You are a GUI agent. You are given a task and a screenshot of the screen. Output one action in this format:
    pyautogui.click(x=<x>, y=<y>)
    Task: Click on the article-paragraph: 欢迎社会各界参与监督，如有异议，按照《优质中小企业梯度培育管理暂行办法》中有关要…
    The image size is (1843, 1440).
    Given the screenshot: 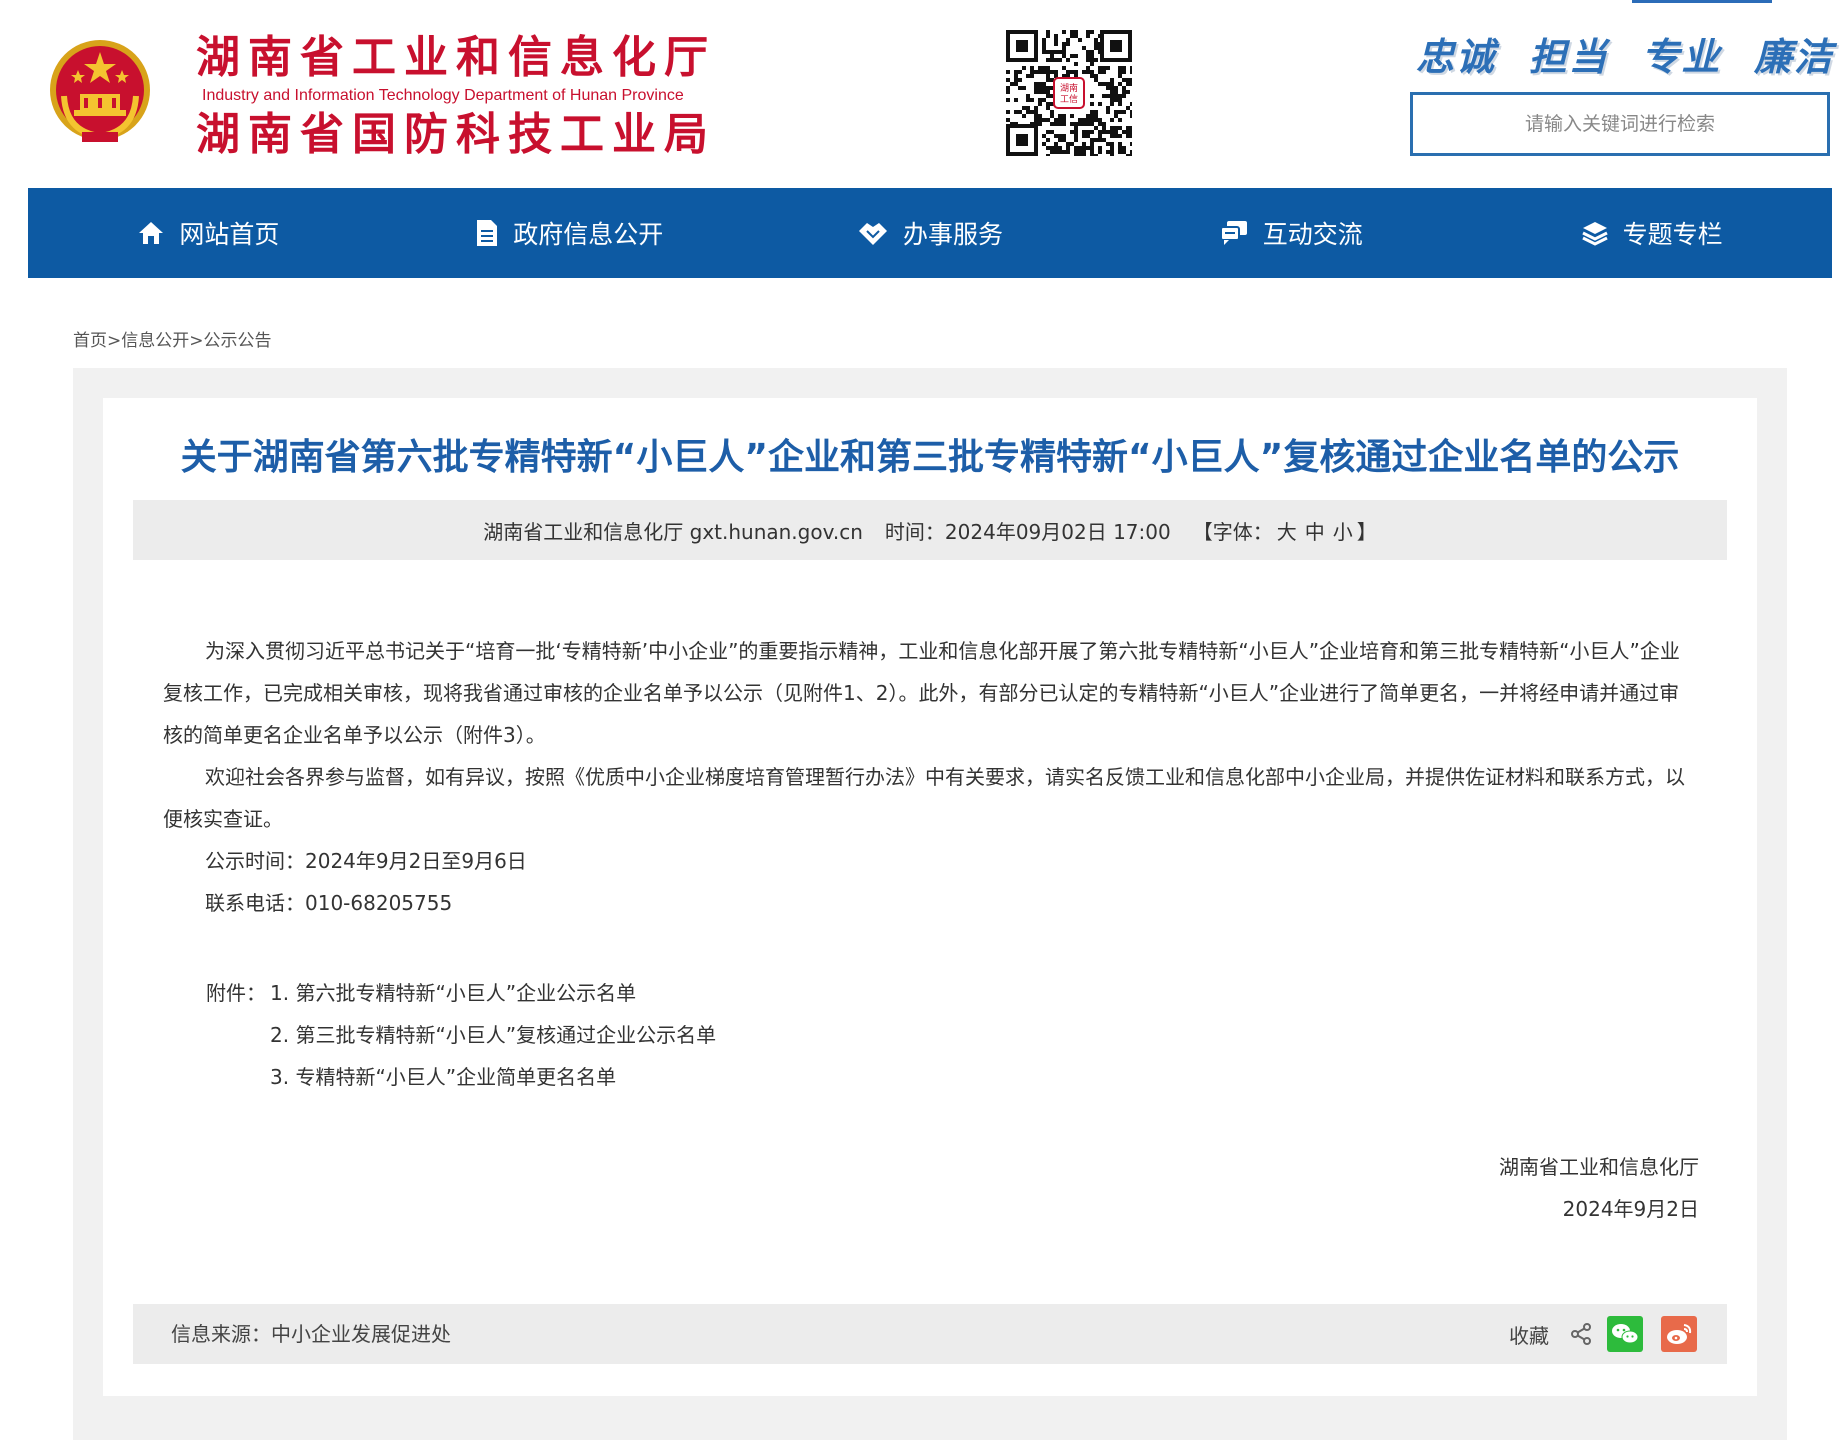 What is the action you would take?
    pyautogui.click(x=924, y=798)
    